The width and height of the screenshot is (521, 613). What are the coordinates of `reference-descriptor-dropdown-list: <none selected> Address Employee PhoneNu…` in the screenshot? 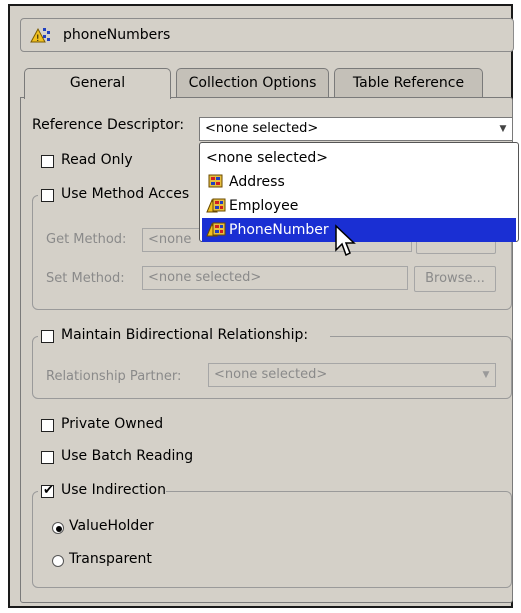 It's located at (359, 192).